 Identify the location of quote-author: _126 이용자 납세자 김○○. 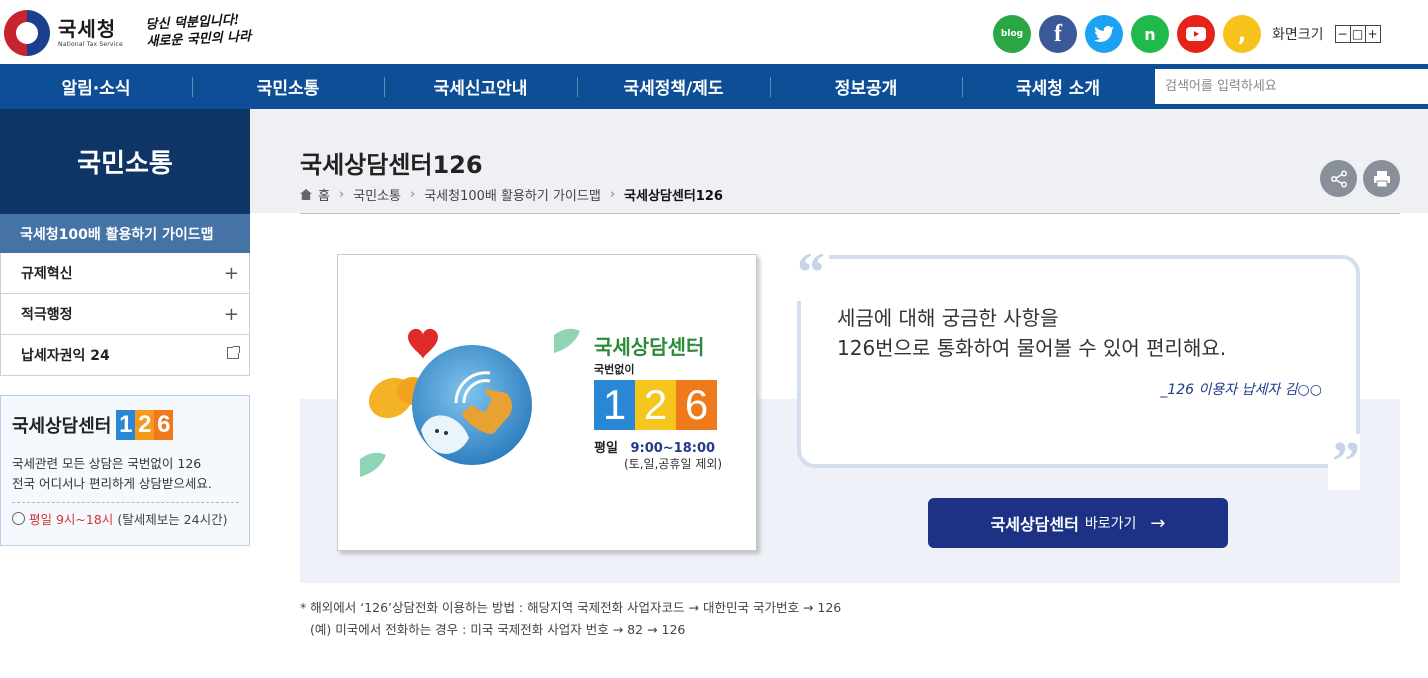
(1241, 390).